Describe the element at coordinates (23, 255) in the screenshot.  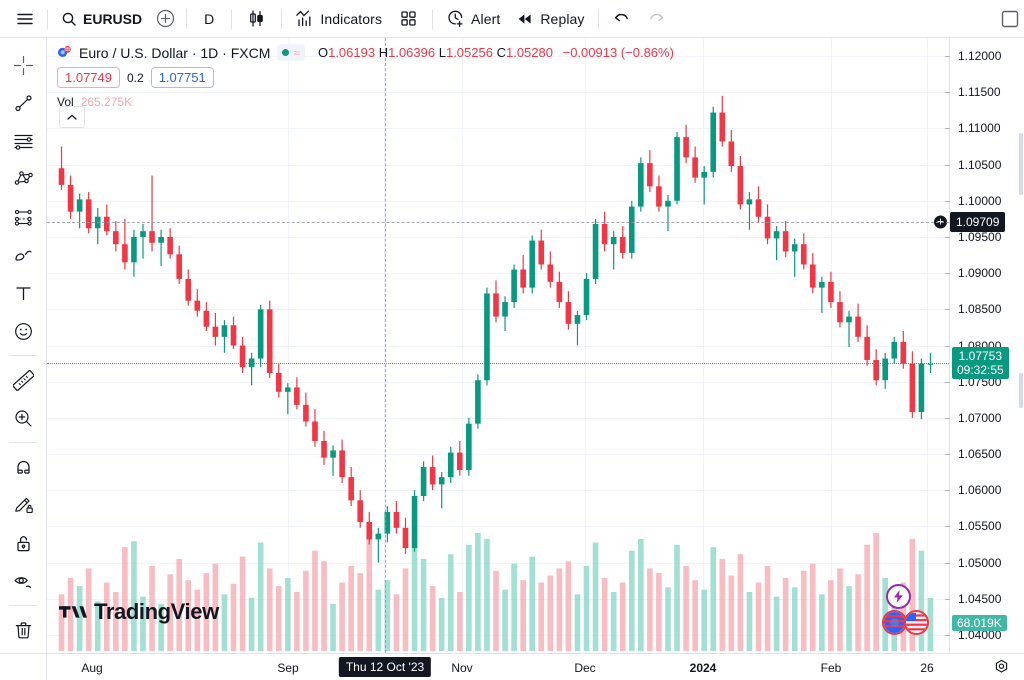
I see `brush-tool` at that location.